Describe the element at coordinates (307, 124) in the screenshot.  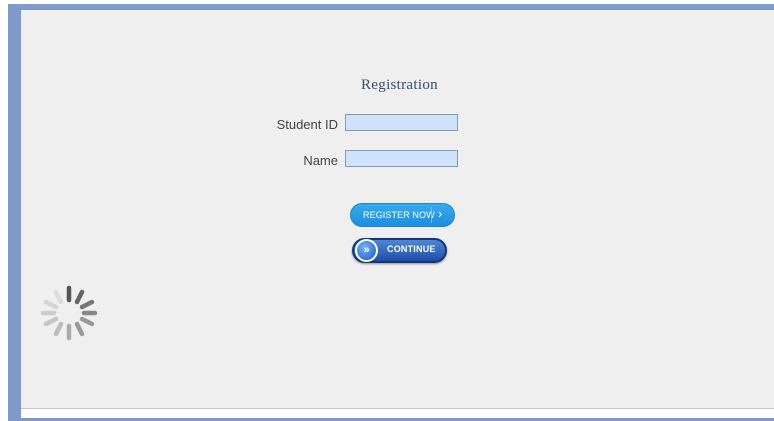
I see `student-id-label: Student ID` at that location.